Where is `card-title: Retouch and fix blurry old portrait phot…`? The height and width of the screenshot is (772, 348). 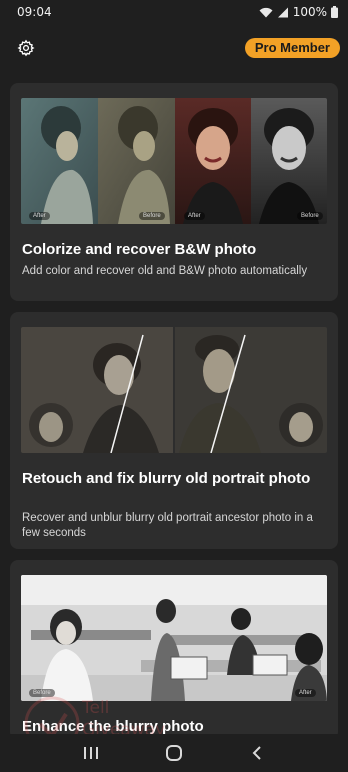 card-title: Retouch and fix blurry old portrait phot… is located at coordinates (166, 478).